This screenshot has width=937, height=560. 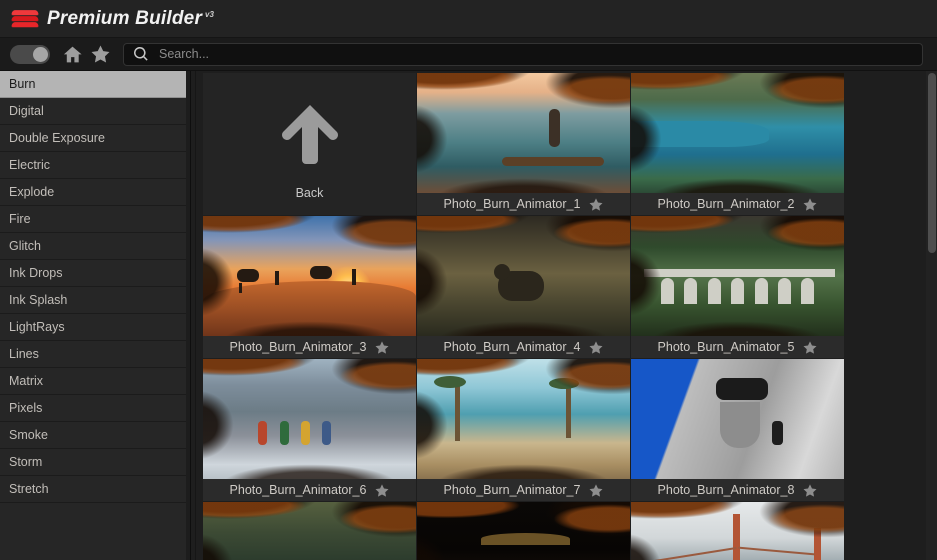 I want to click on sidebar-item-label: Electric, so click(x=29, y=165).